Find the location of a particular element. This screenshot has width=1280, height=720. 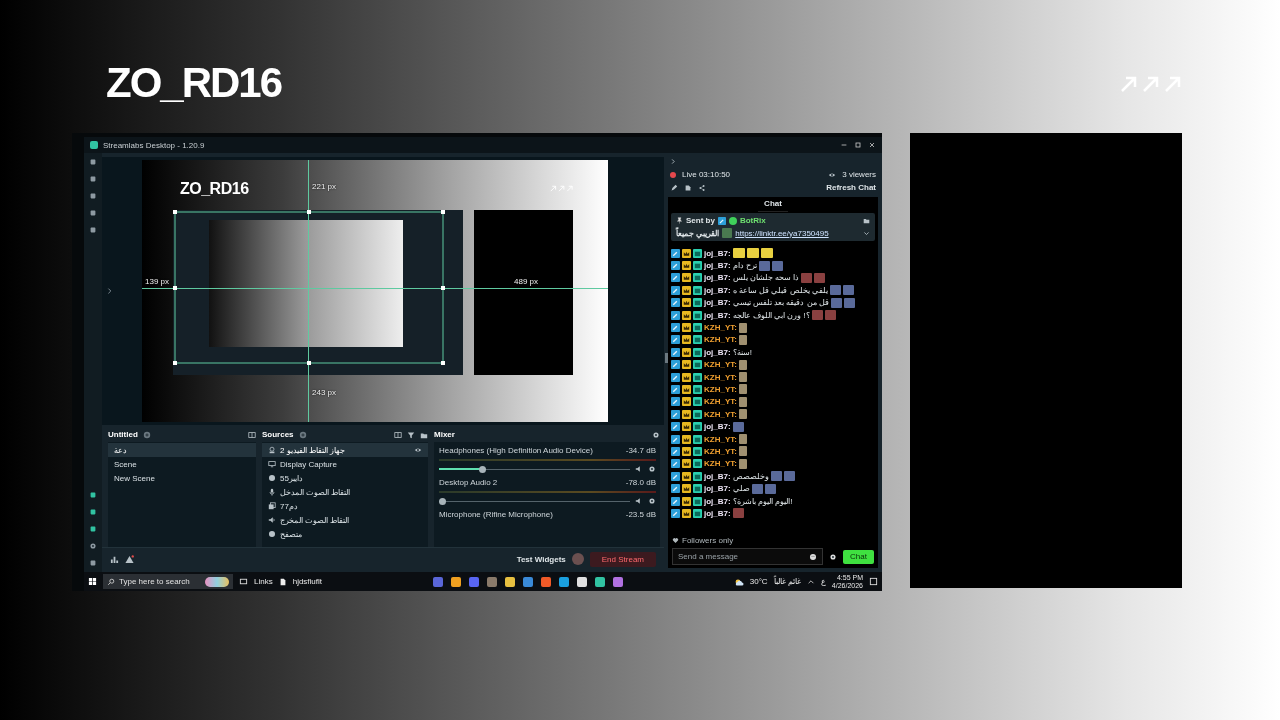

refresh-chat-button: Refresh Chat is located at coordinates (851, 187).